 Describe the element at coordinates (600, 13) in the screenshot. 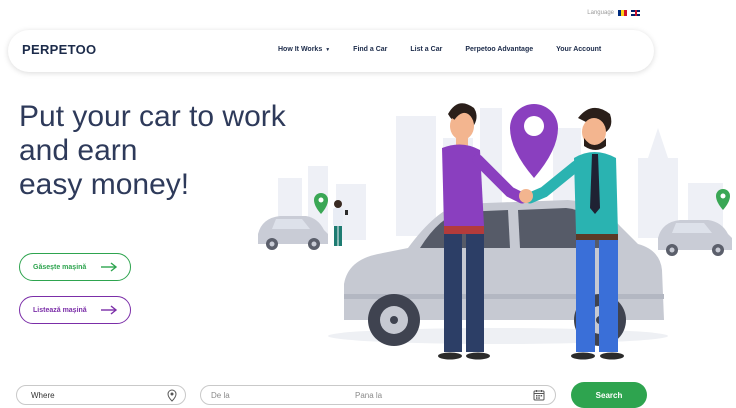

I see `language-label: Language` at that location.